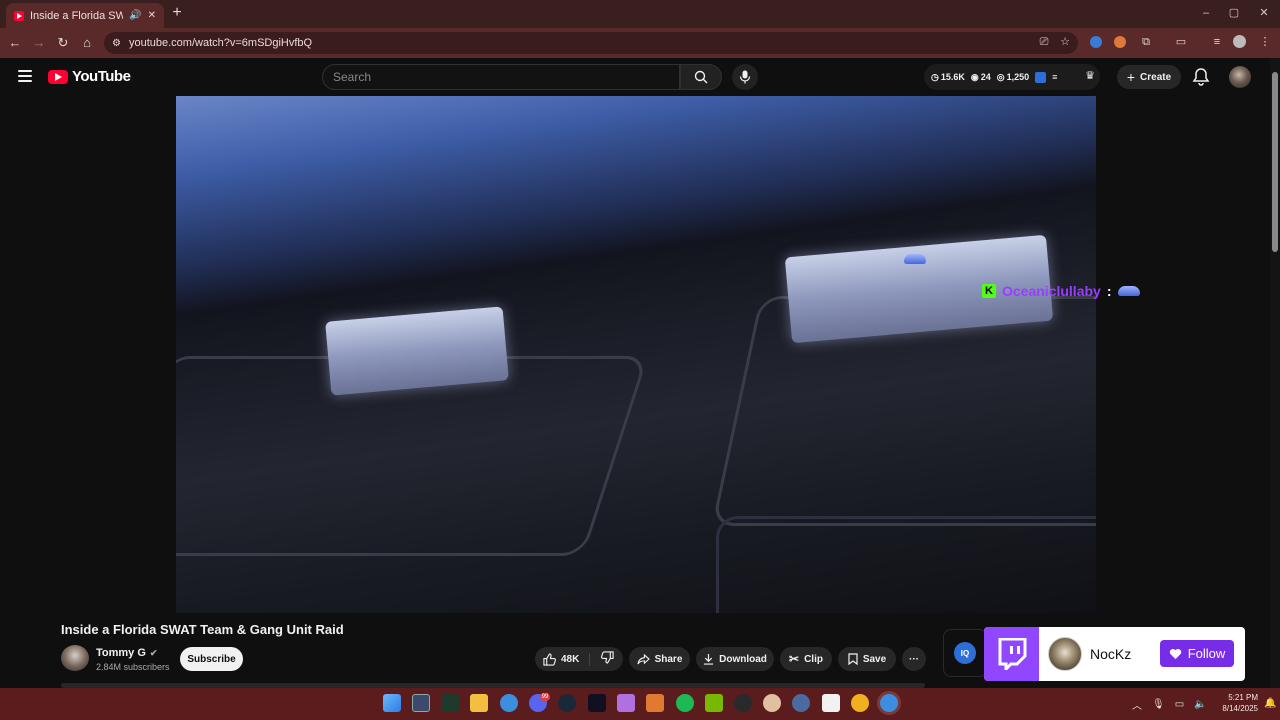 This screenshot has height=720, width=1280. Describe the element at coordinates (87, 43) in the screenshot. I see `home-icon: ⌂` at that location.